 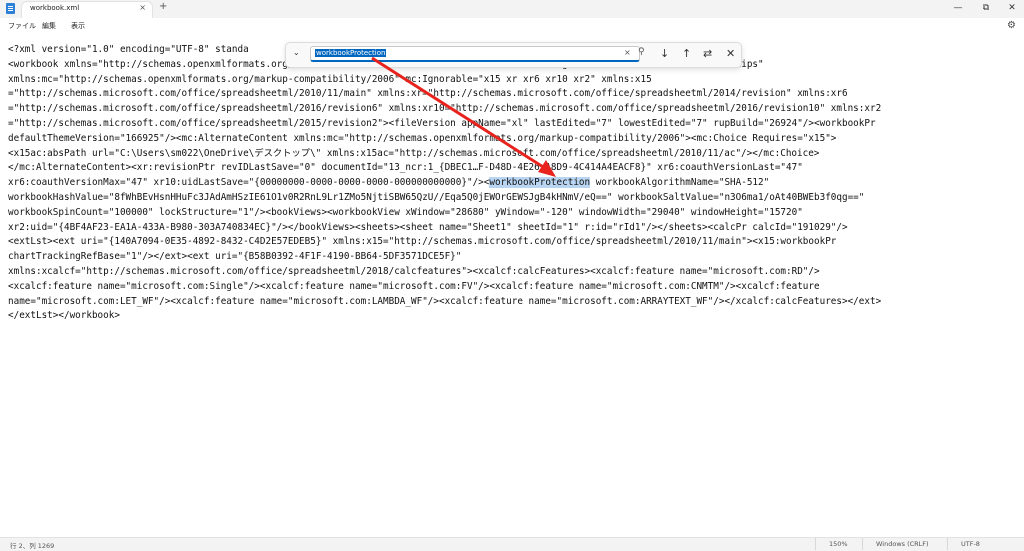 I want to click on cursor-position: 行 2、列 1269, so click(x=32, y=546).